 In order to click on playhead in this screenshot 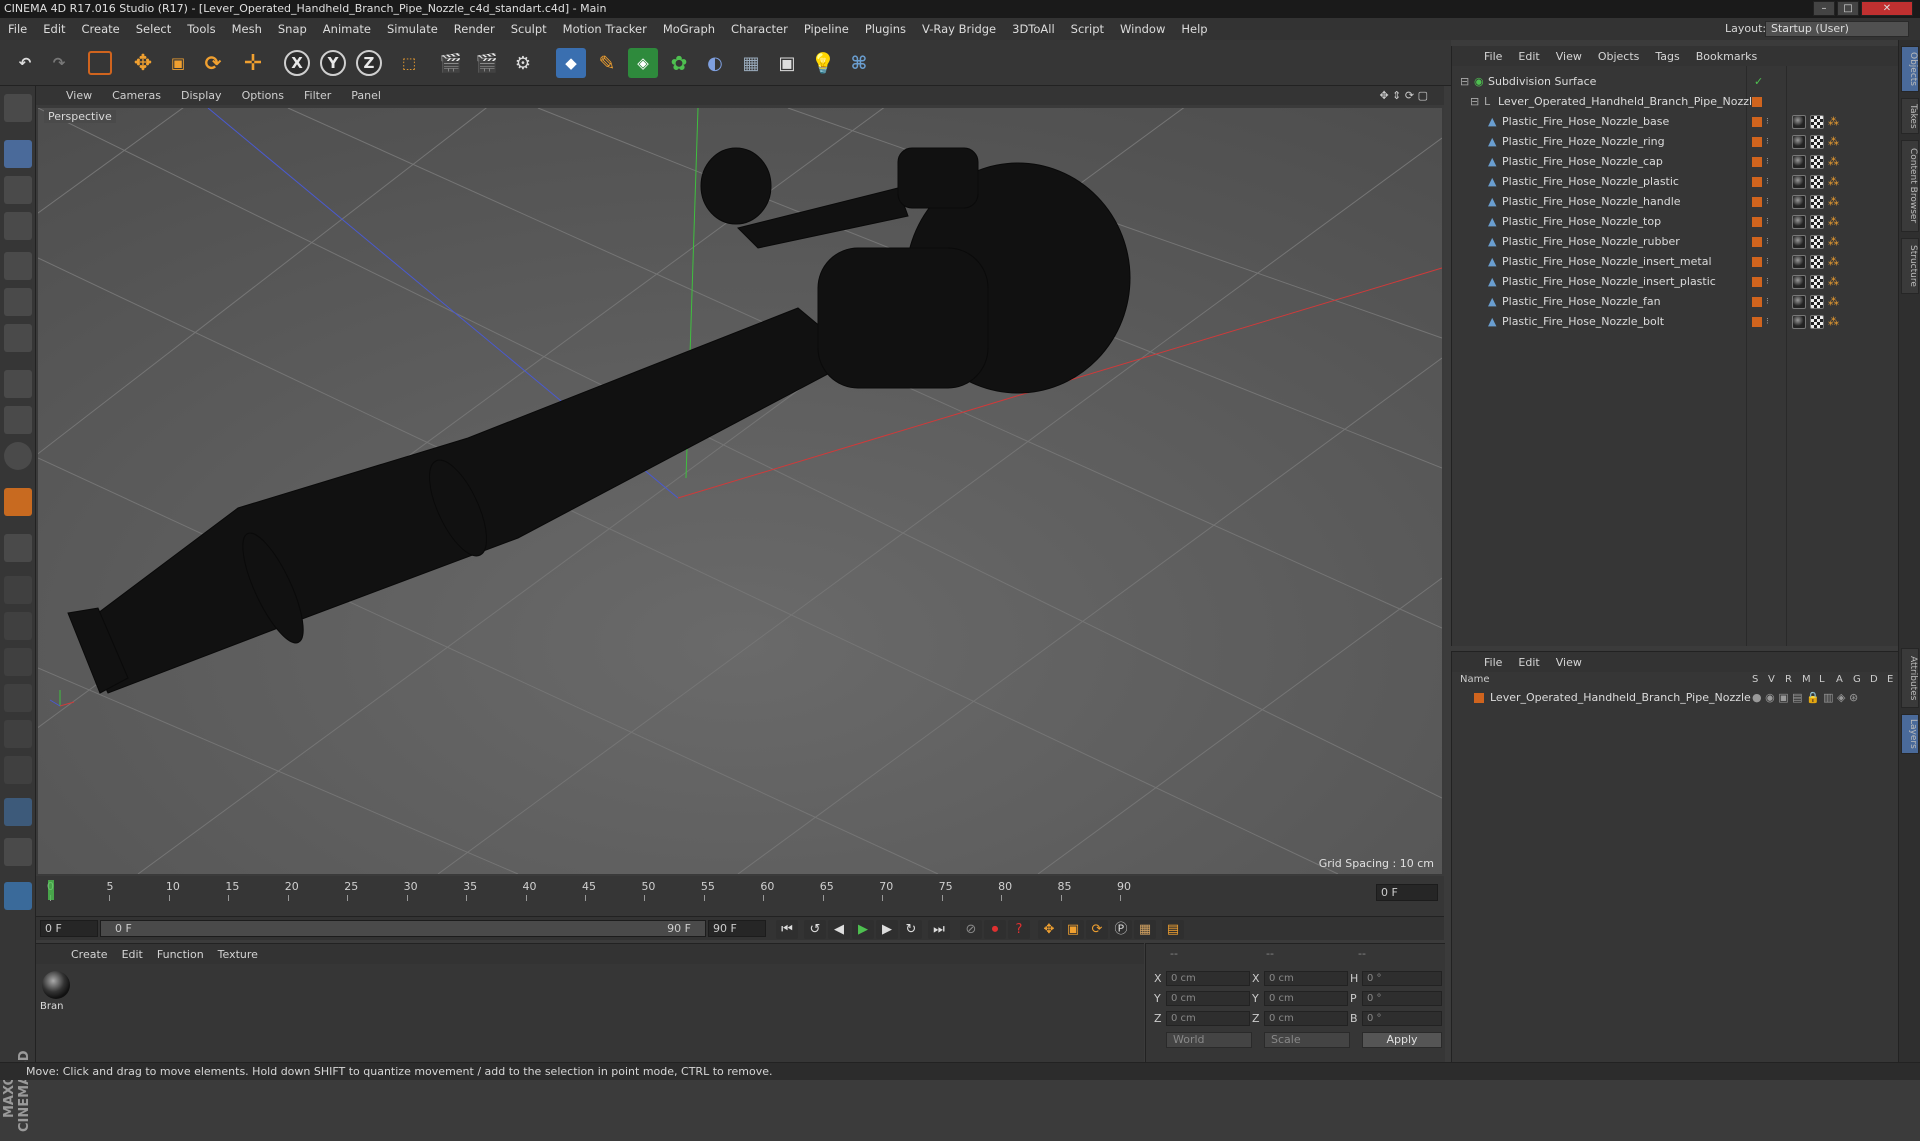, I will do `click(51, 890)`.